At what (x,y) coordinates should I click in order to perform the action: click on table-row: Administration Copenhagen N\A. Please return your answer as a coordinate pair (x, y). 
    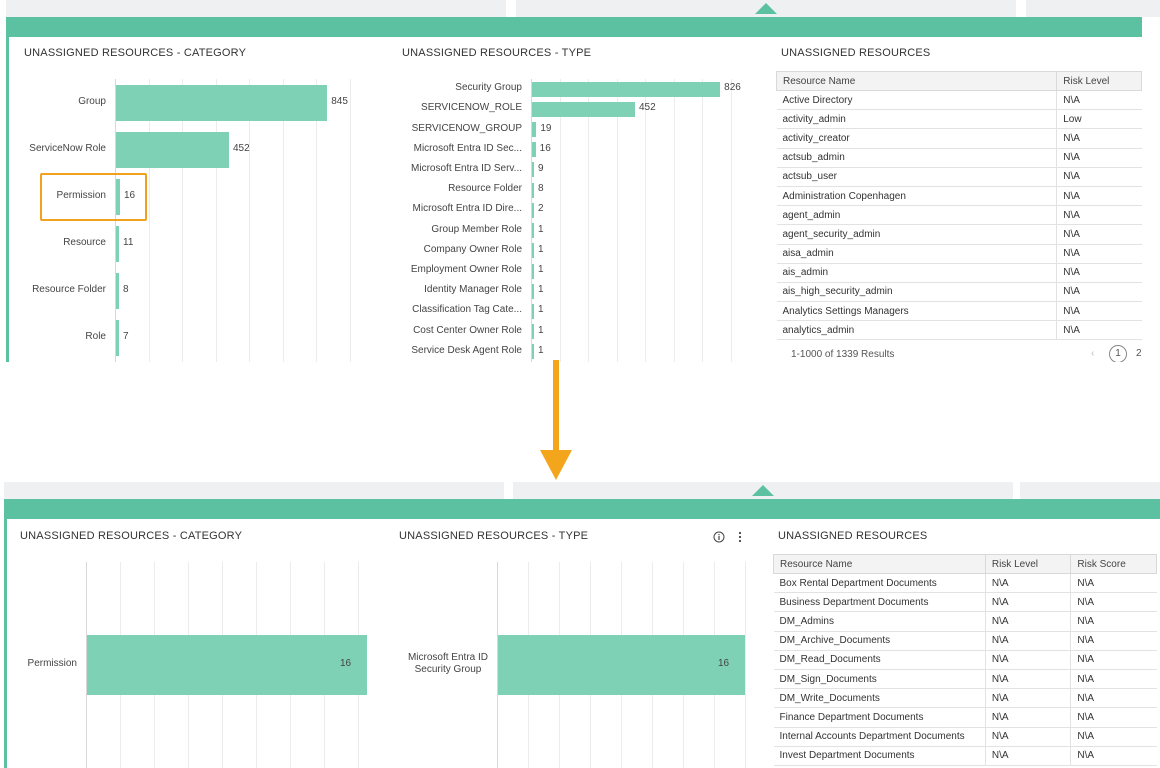
    Looking at the image, I should click on (959, 196).